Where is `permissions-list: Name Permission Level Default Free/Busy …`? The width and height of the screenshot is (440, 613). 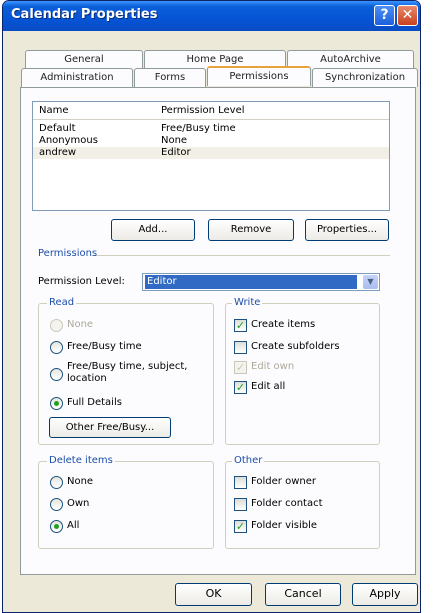 permissions-list: Name Permission Level Default Free/Busy … is located at coordinates (211, 156).